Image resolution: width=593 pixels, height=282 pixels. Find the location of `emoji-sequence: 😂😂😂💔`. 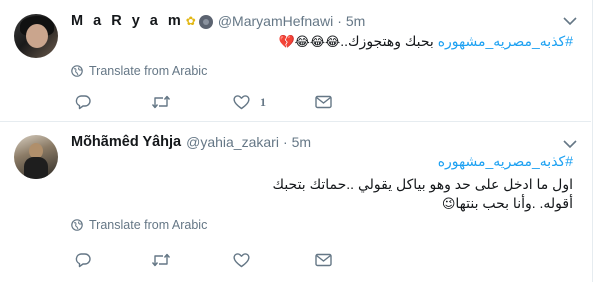

emoji-sequence: 😂😂😂💔 is located at coordinates (309, 41).